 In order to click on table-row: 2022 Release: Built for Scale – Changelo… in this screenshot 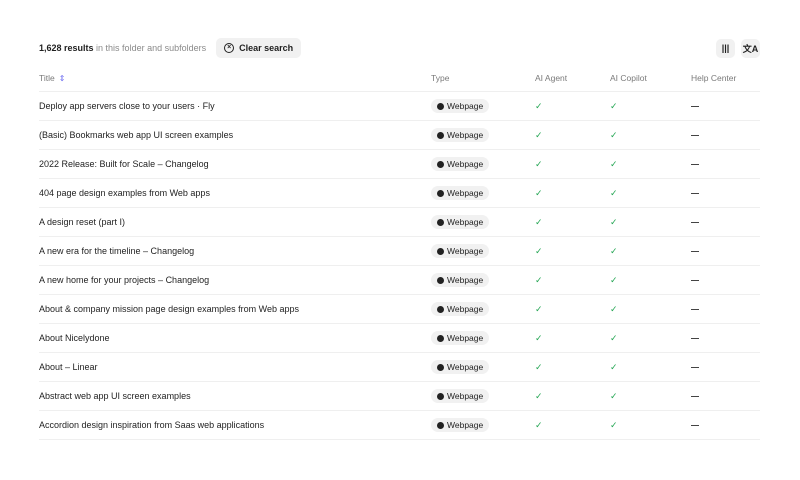, I will do `click(399, 164)`.